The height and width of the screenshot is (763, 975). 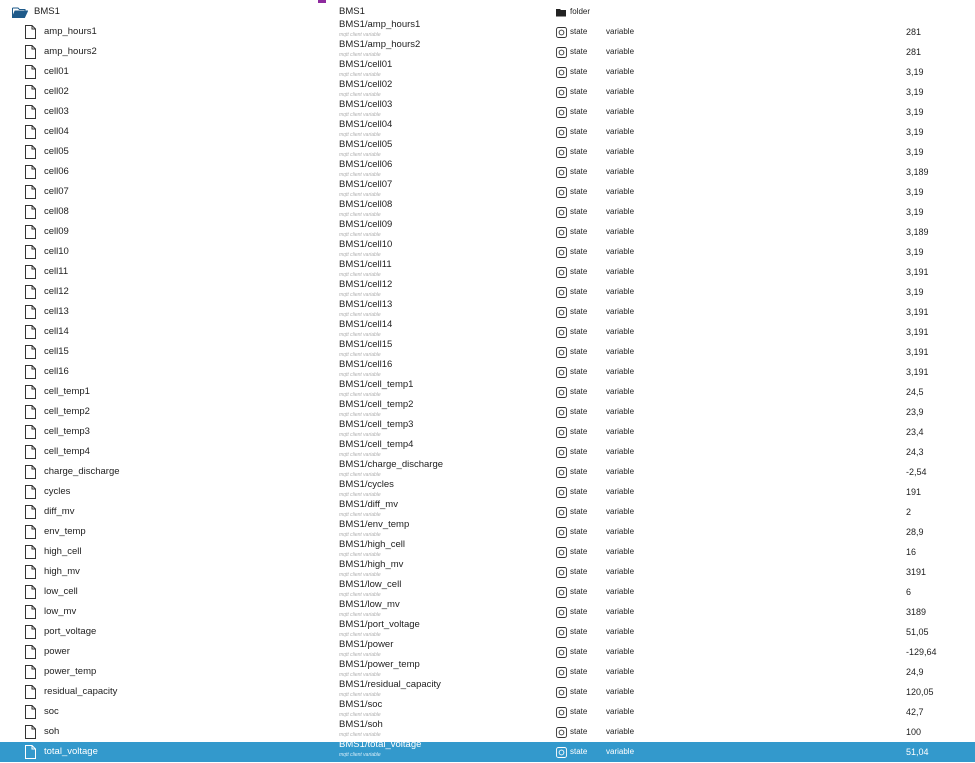 I want to click on row-id: BMS1/amp_hours2, so click(x=380, y=44).